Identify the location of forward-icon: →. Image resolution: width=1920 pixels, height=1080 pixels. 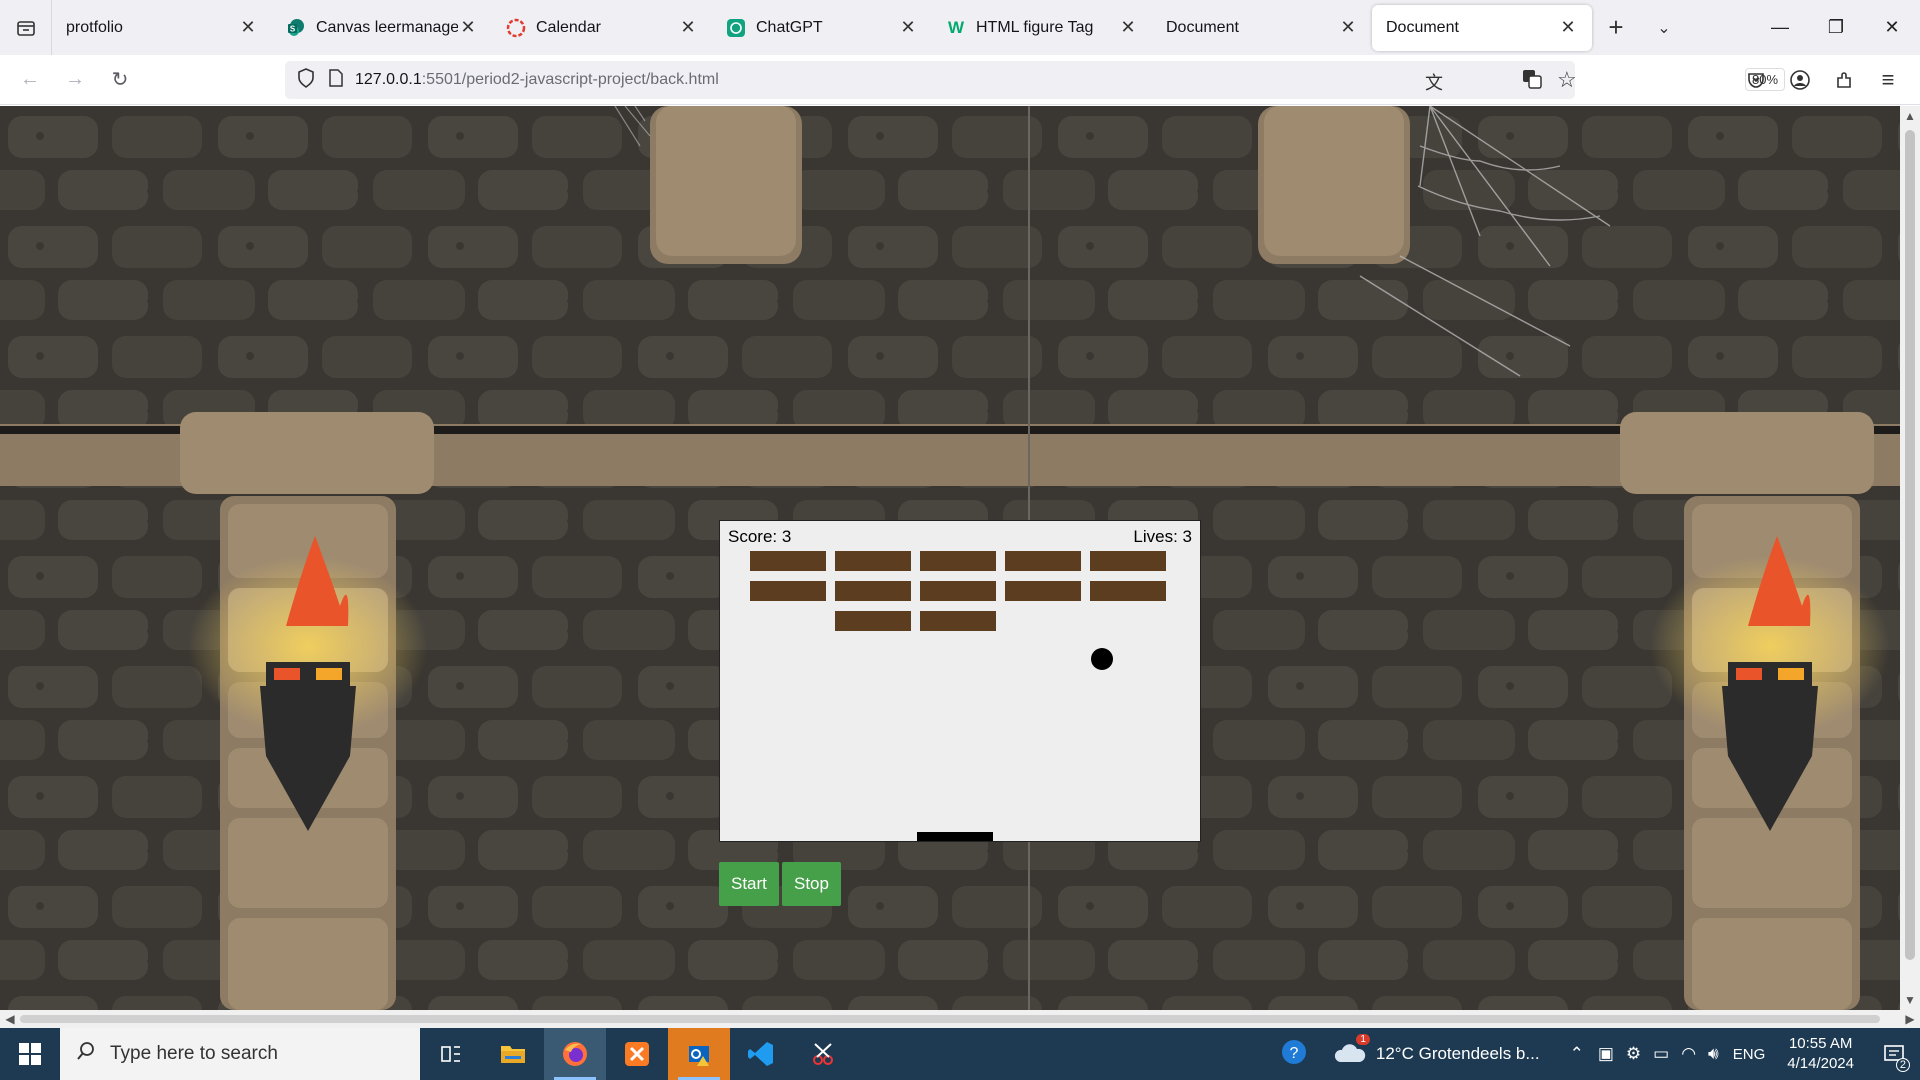
(75, 80).